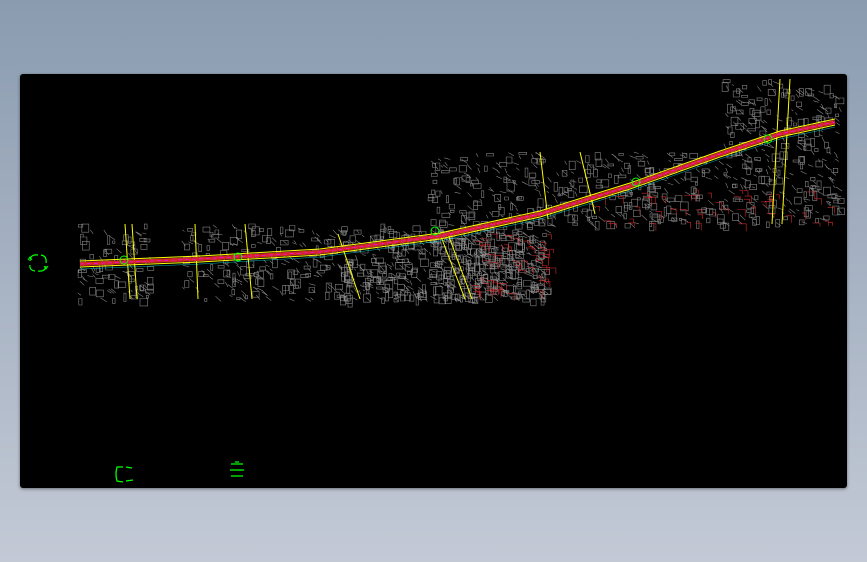  I want to click on legend-bracket-right, so click(237, 469).